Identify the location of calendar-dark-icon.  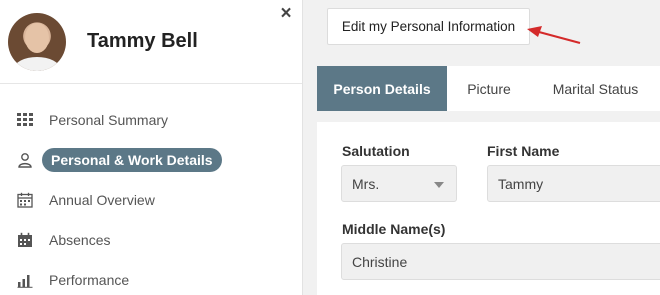
(25, 239).